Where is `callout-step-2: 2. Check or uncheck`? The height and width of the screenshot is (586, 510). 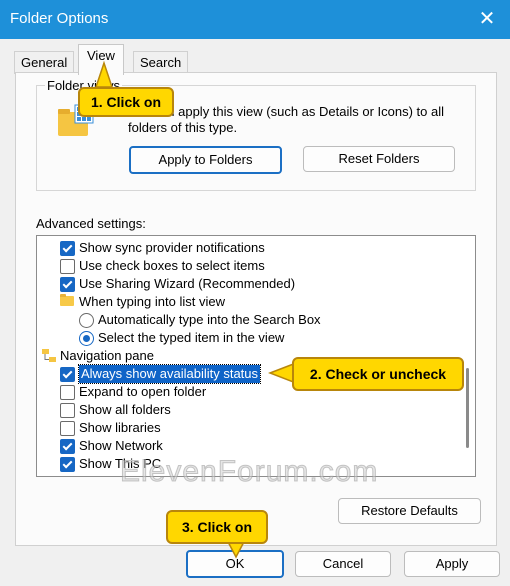 callout-step-2: 2. Check or uncheck is located at coordinates (378, 374).